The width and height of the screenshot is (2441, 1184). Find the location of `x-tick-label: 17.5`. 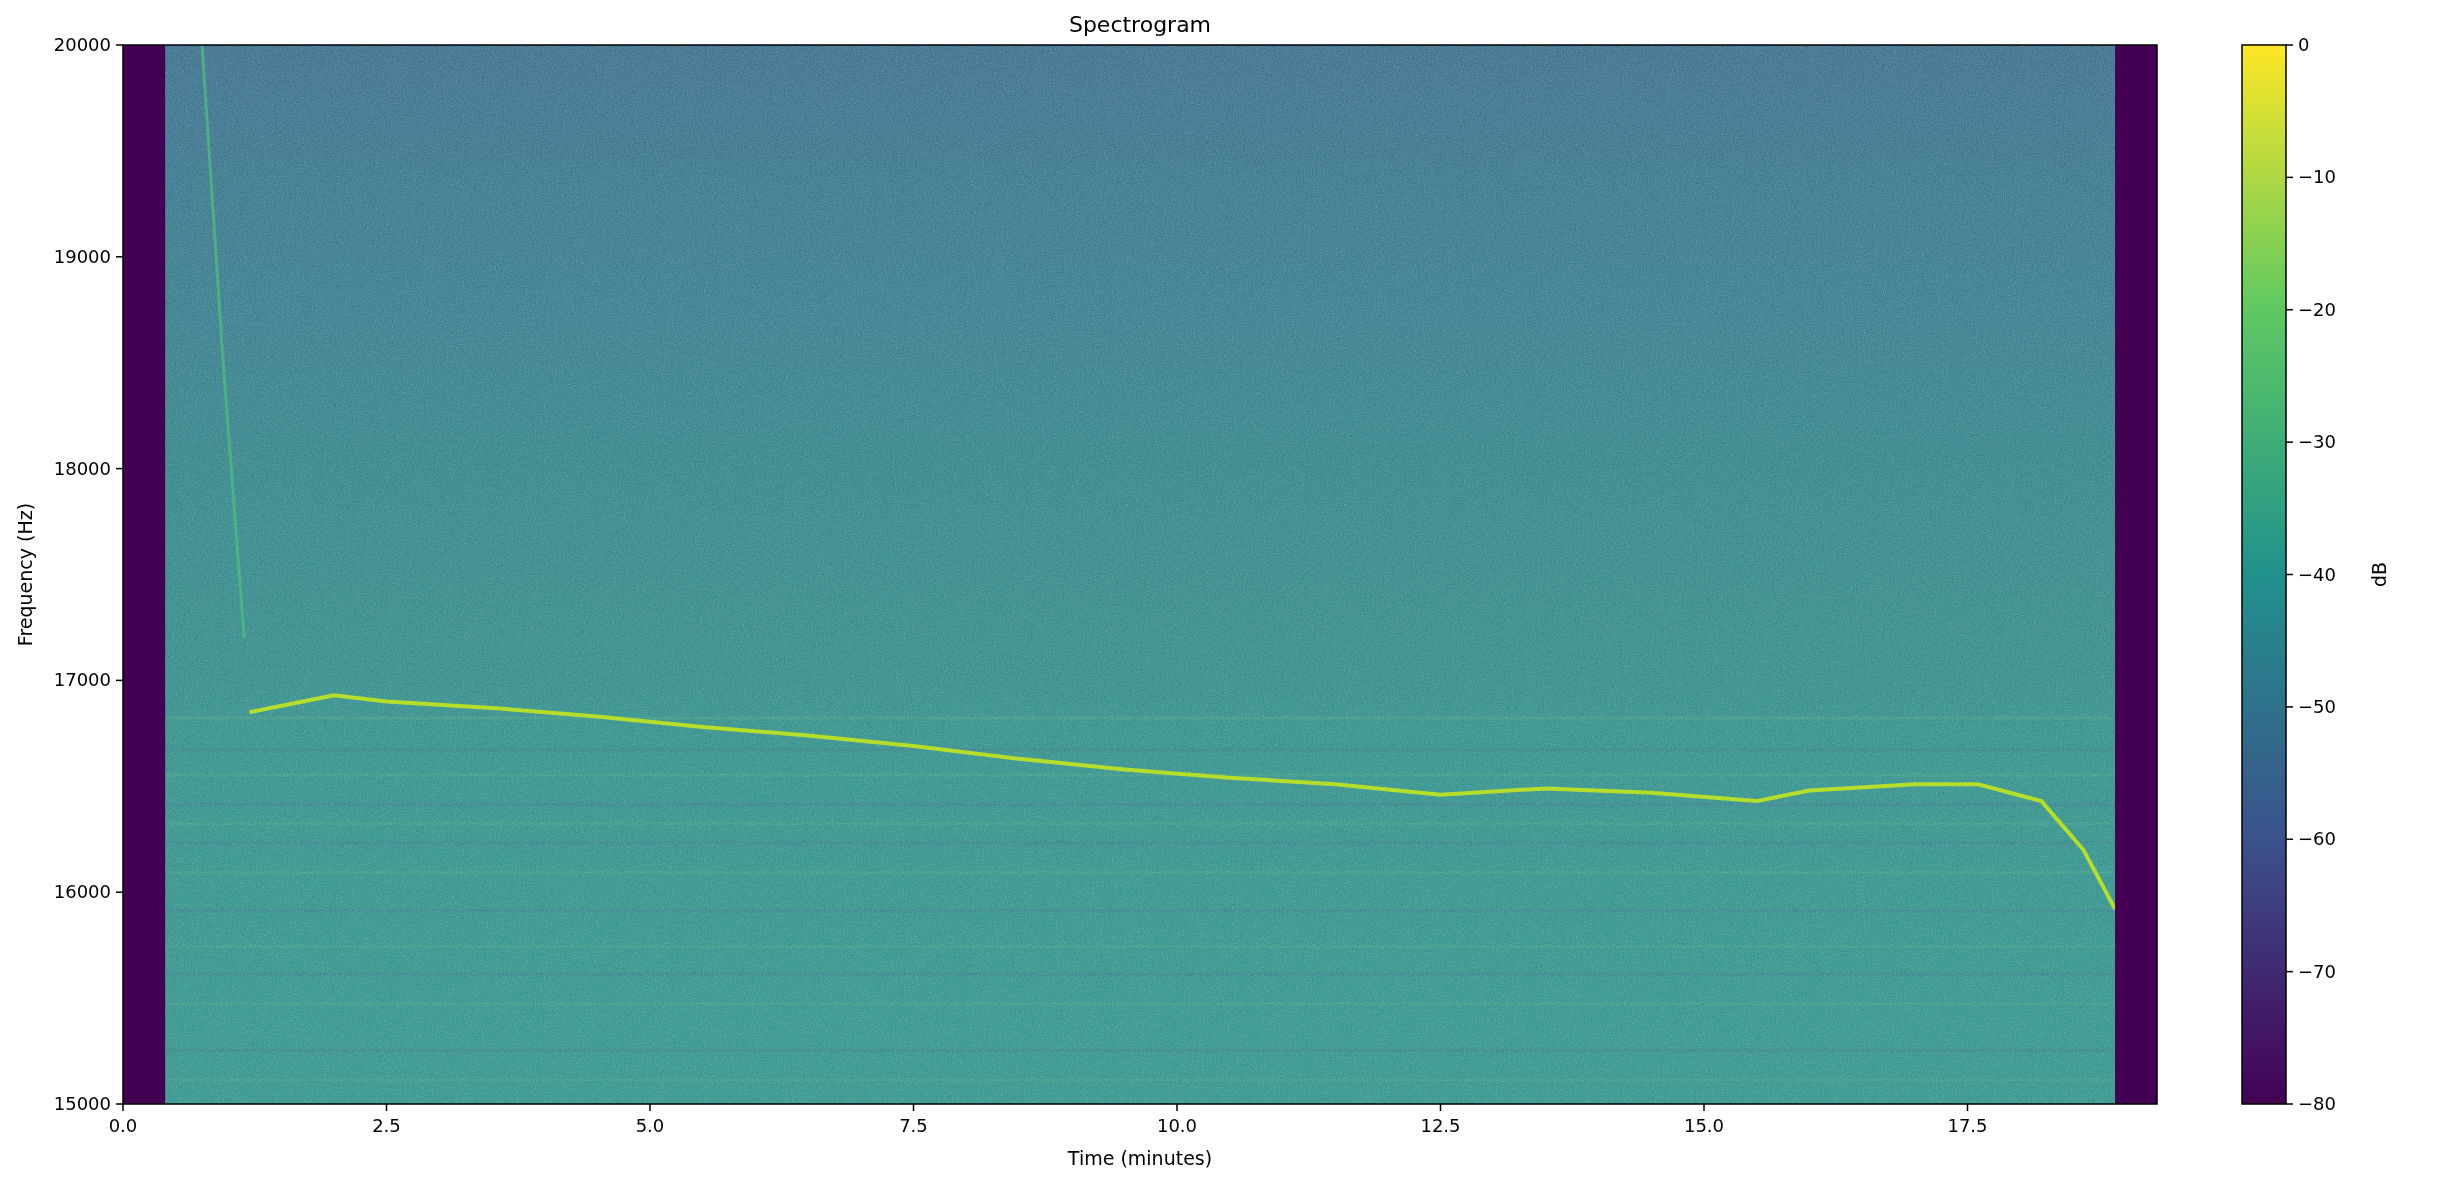

x-tick-label: 17.5 is located at coordinates (1967, 1125).